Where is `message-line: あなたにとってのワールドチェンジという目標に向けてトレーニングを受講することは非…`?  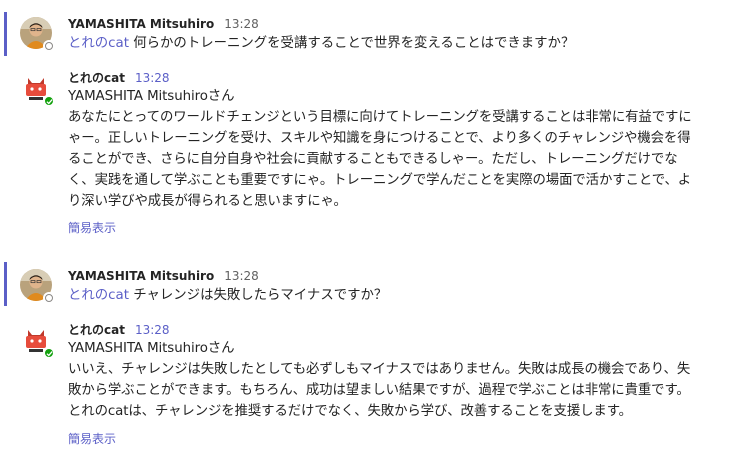 message-line: あなたにとってのワールドチェンジという目標に向けてトレーニングを受講することは非… is located at coordinates (380, 117).